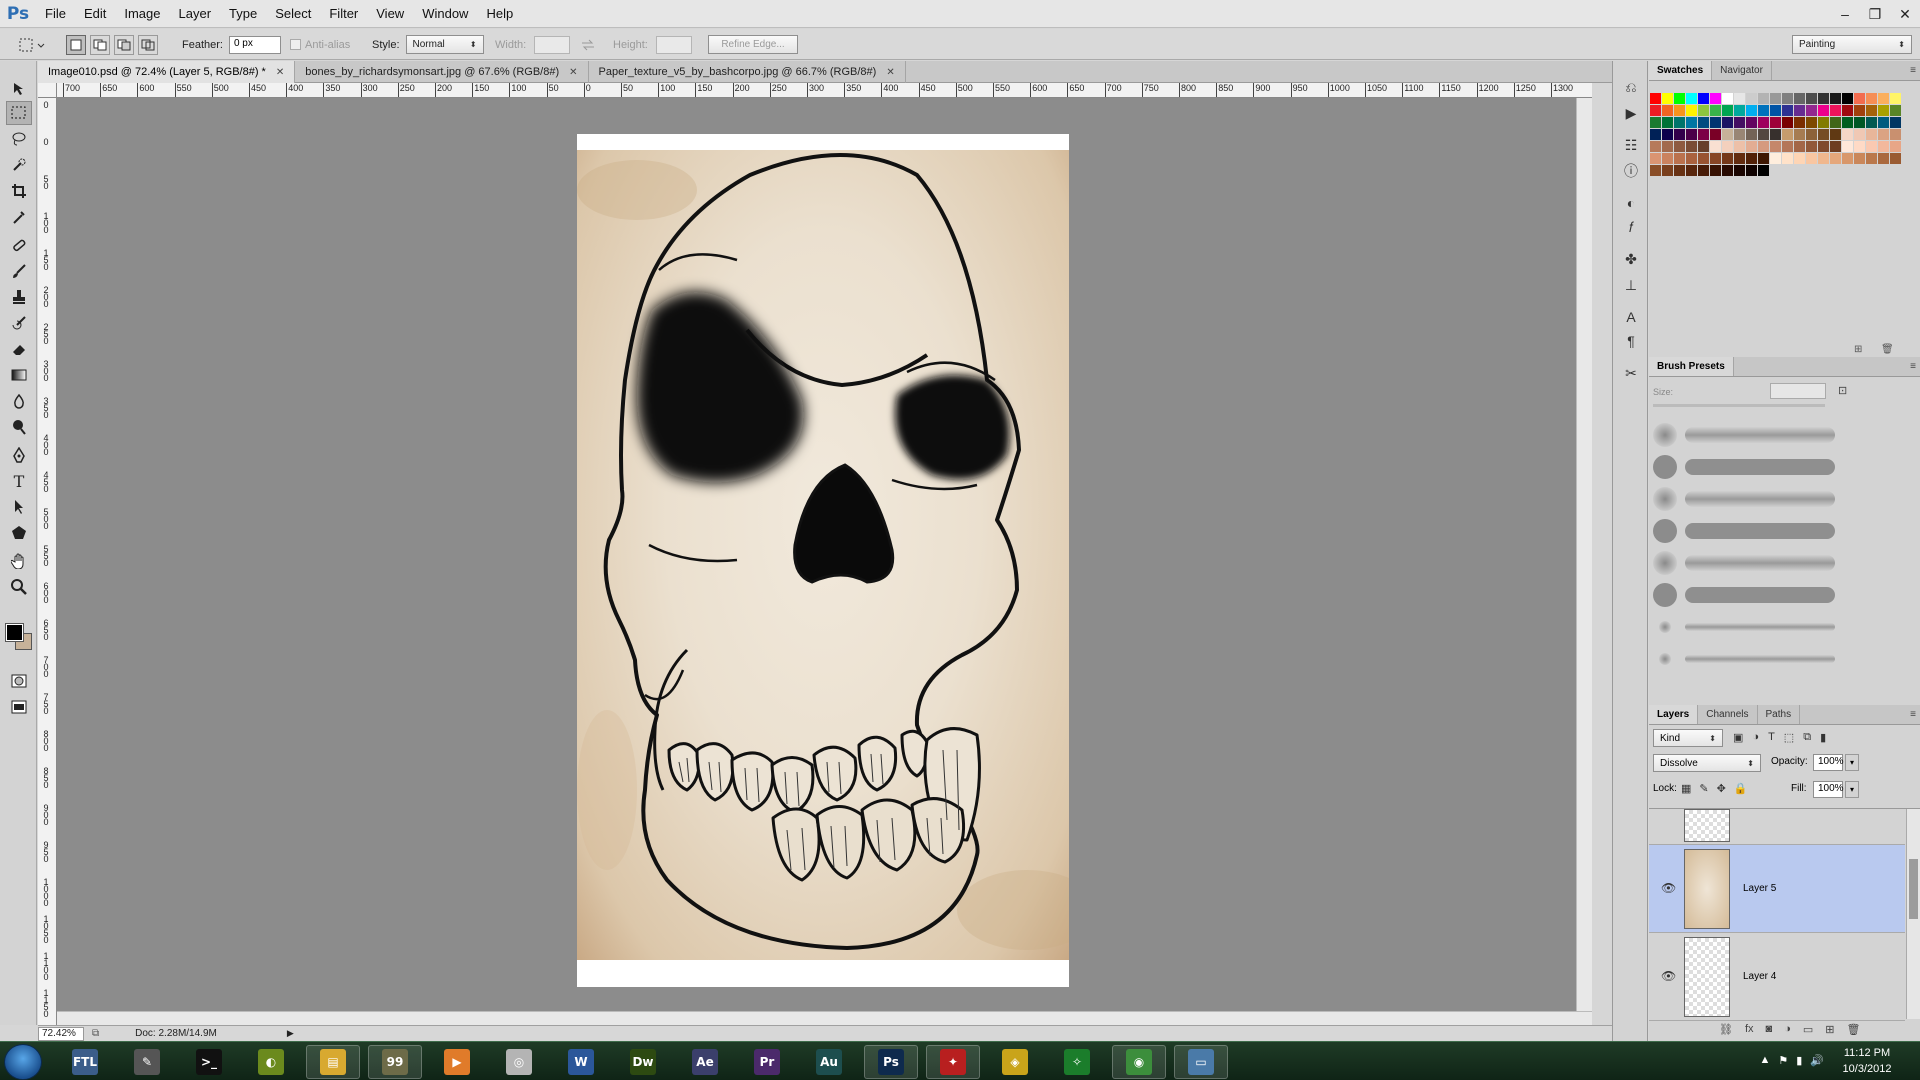  Describe the element at coordinates (390, 14) in the screenshot. I see `menu-view: View` at that location.